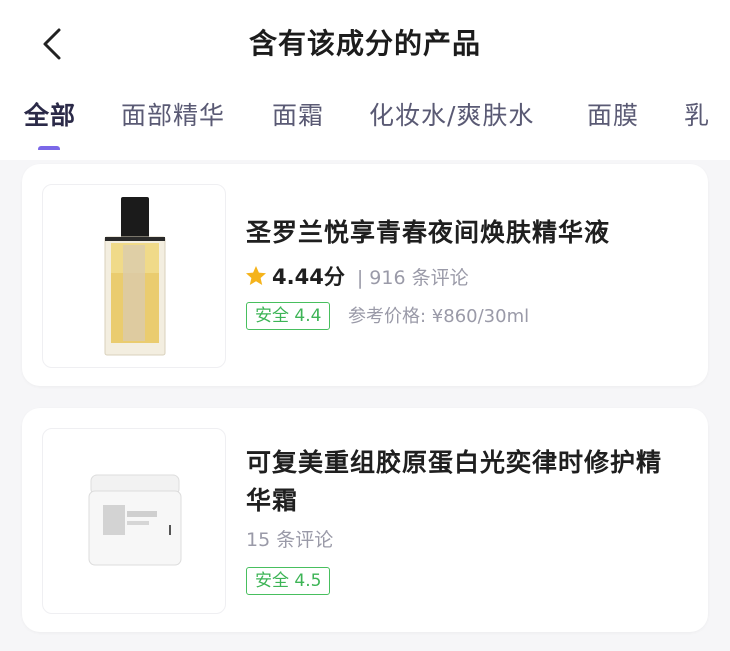 The height and width of the screenshot is (651, 730). Describe the element at coordinates (288, 316) in the screenshot. I see `safety-badge: 安全 4.4` at that location.